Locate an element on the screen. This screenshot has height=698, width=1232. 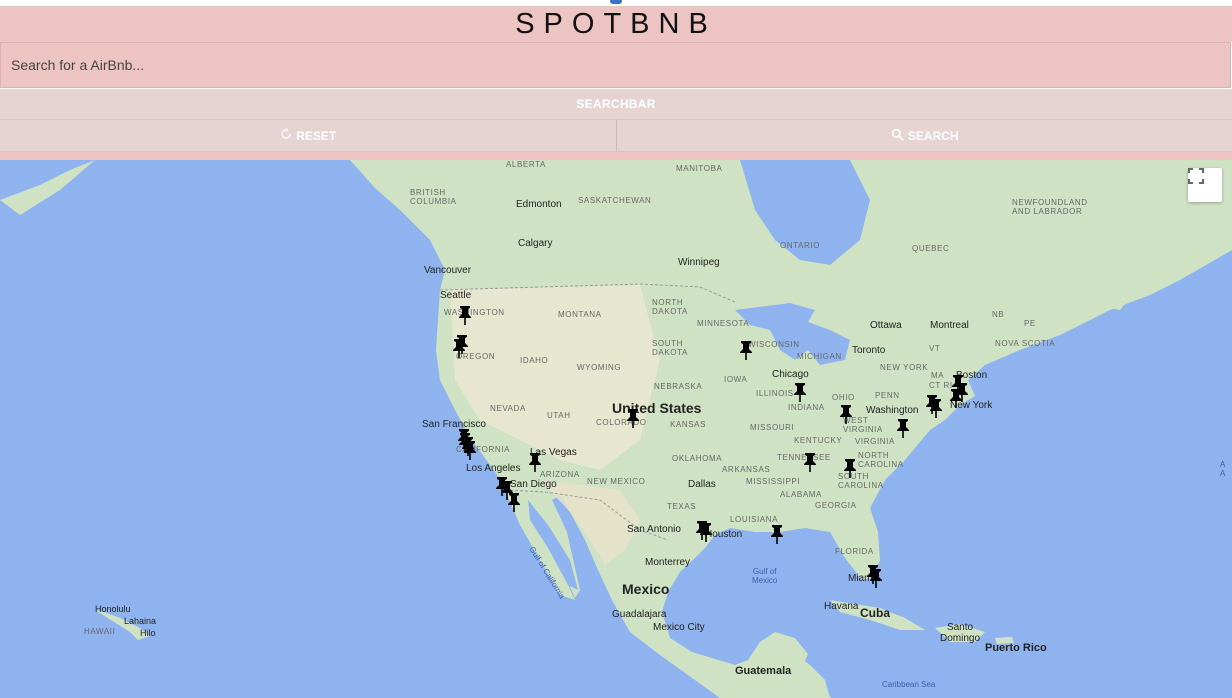
top-handle is located at coordinates (616, 2).